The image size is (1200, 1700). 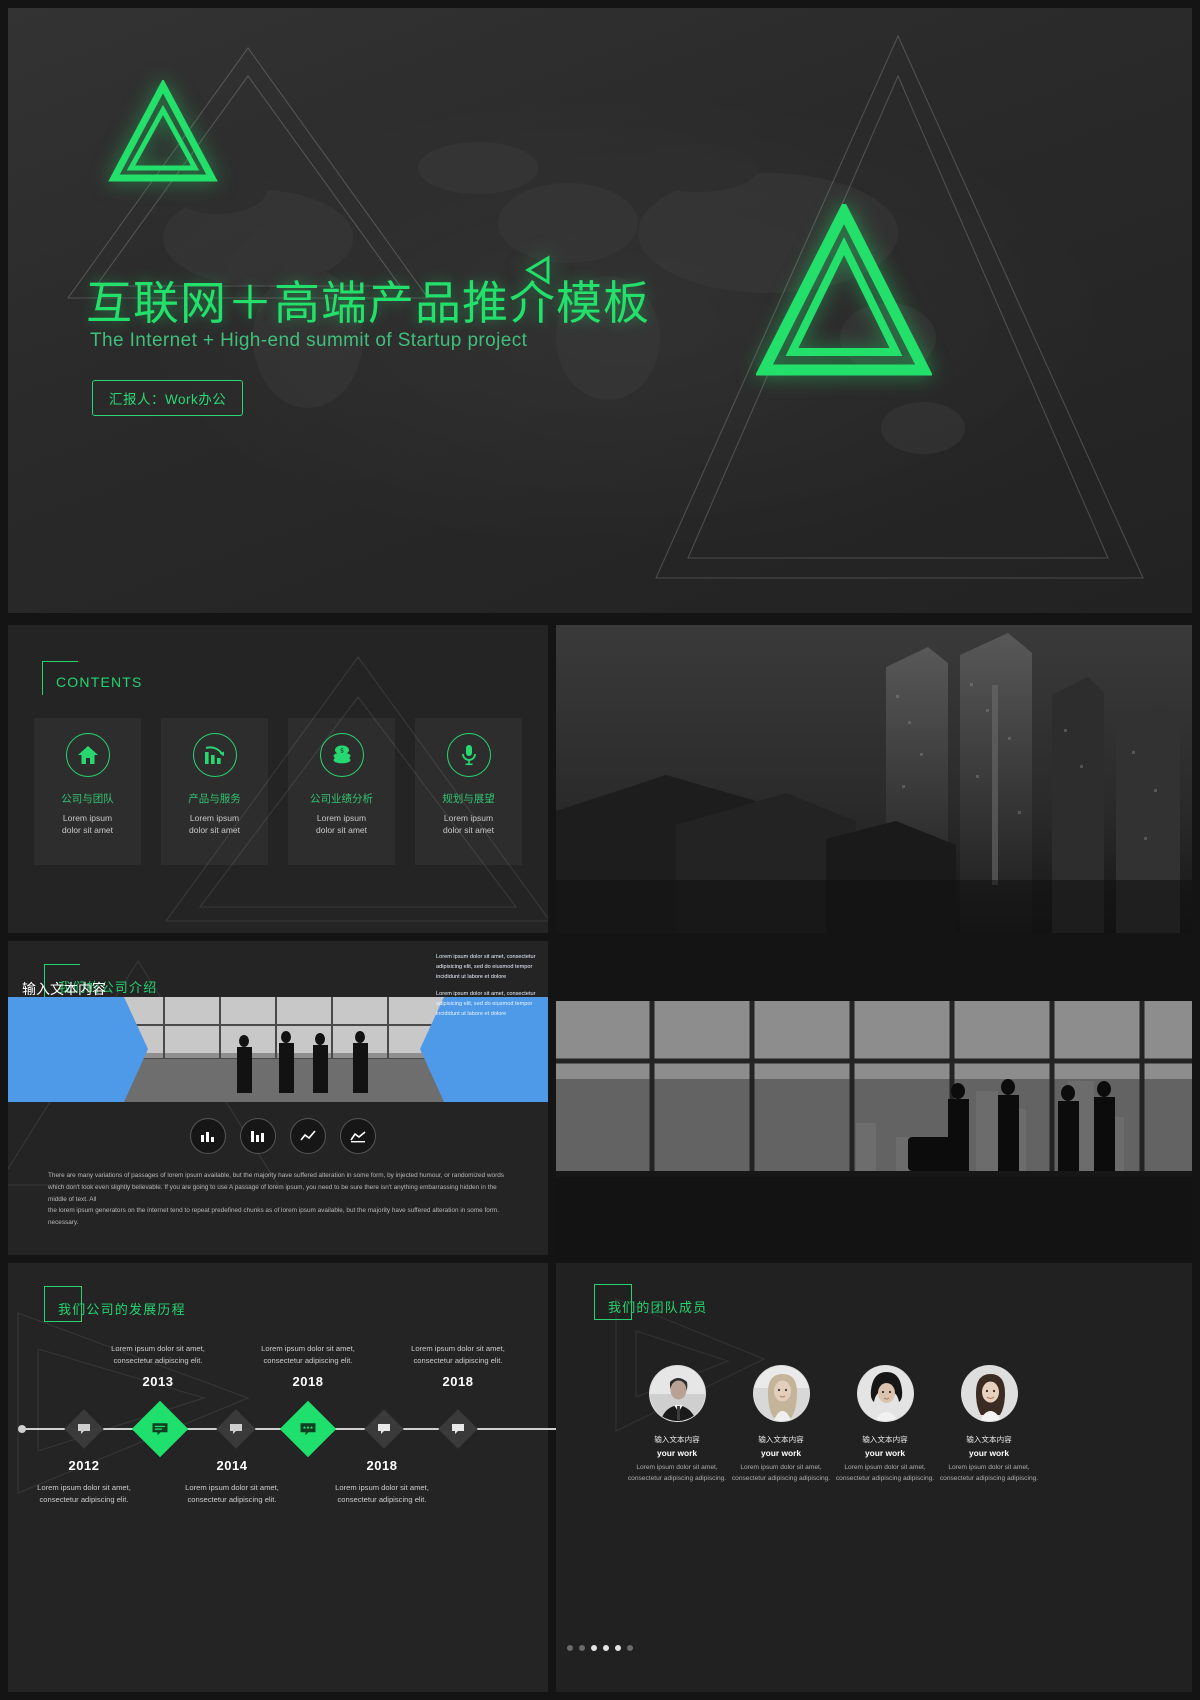 I want to click on content-card: $ 公司业绩分析 Lorem ipsum dolor sit amet, so click(x=341, y=791).